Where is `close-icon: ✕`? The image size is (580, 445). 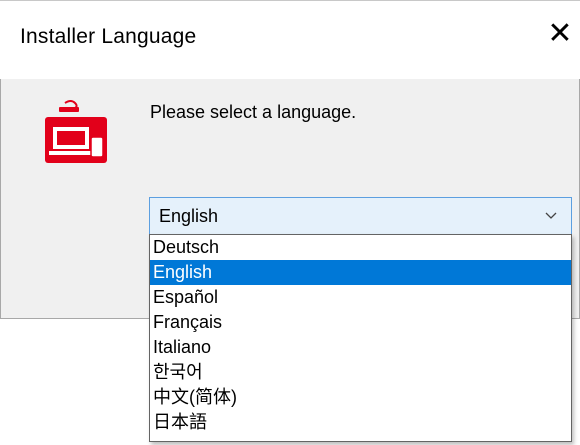 close-icon: ✕ is located at coordinates (560, 34).